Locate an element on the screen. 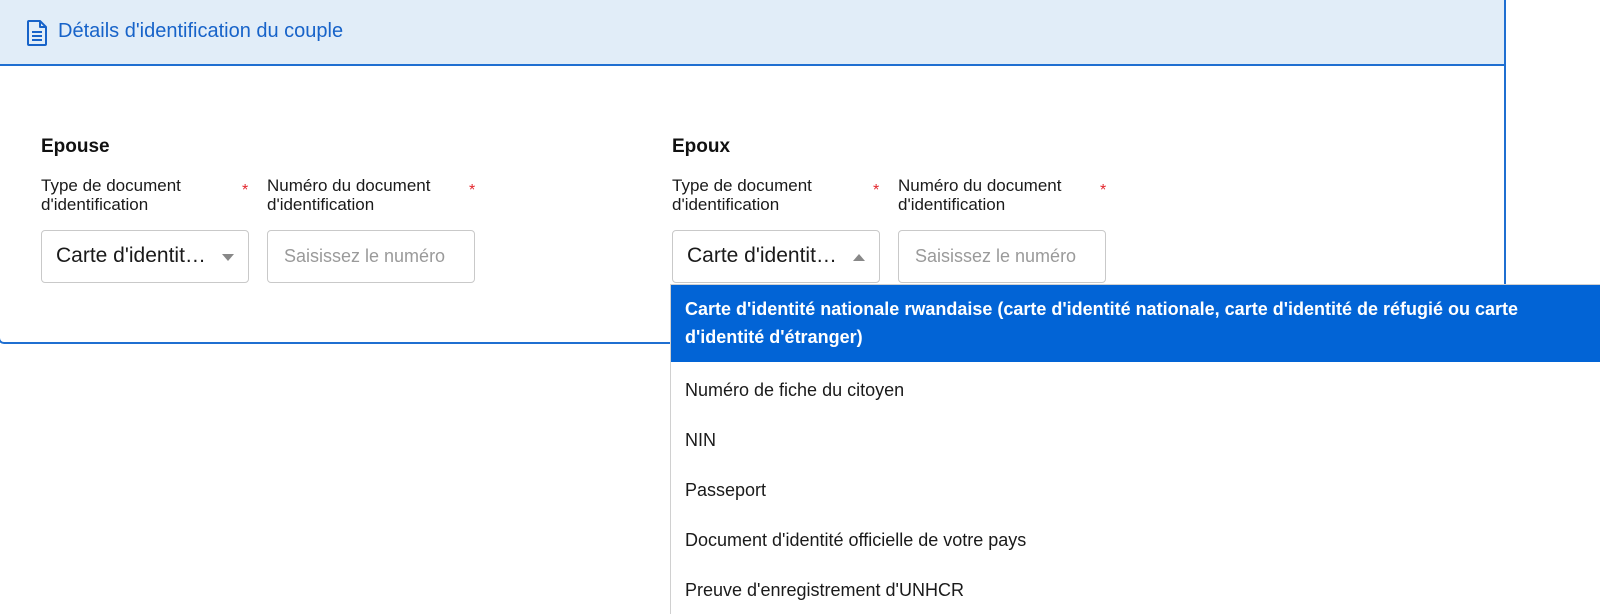 The image size is (1600, 614). wife-doc-number-required: * is located at coordinates (472, 190).